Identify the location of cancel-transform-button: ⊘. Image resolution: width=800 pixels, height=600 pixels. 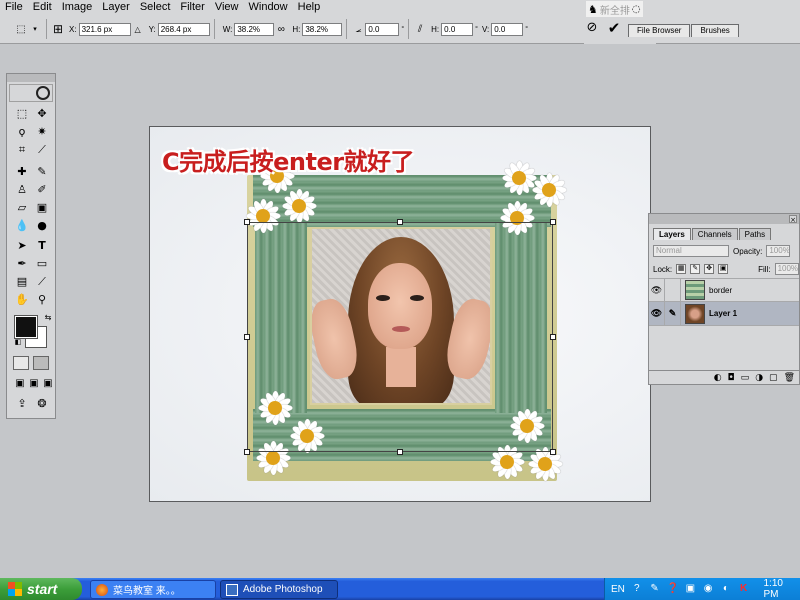
(592, 28).